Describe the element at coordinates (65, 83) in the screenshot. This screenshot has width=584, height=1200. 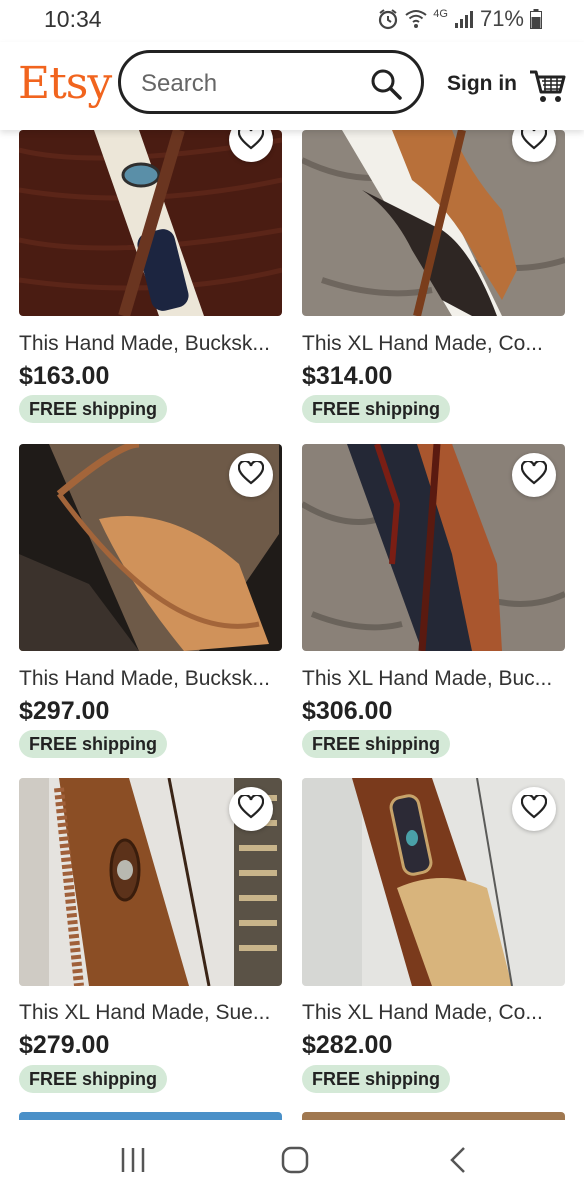
I see `etsy-logo: Etsy` at that location.